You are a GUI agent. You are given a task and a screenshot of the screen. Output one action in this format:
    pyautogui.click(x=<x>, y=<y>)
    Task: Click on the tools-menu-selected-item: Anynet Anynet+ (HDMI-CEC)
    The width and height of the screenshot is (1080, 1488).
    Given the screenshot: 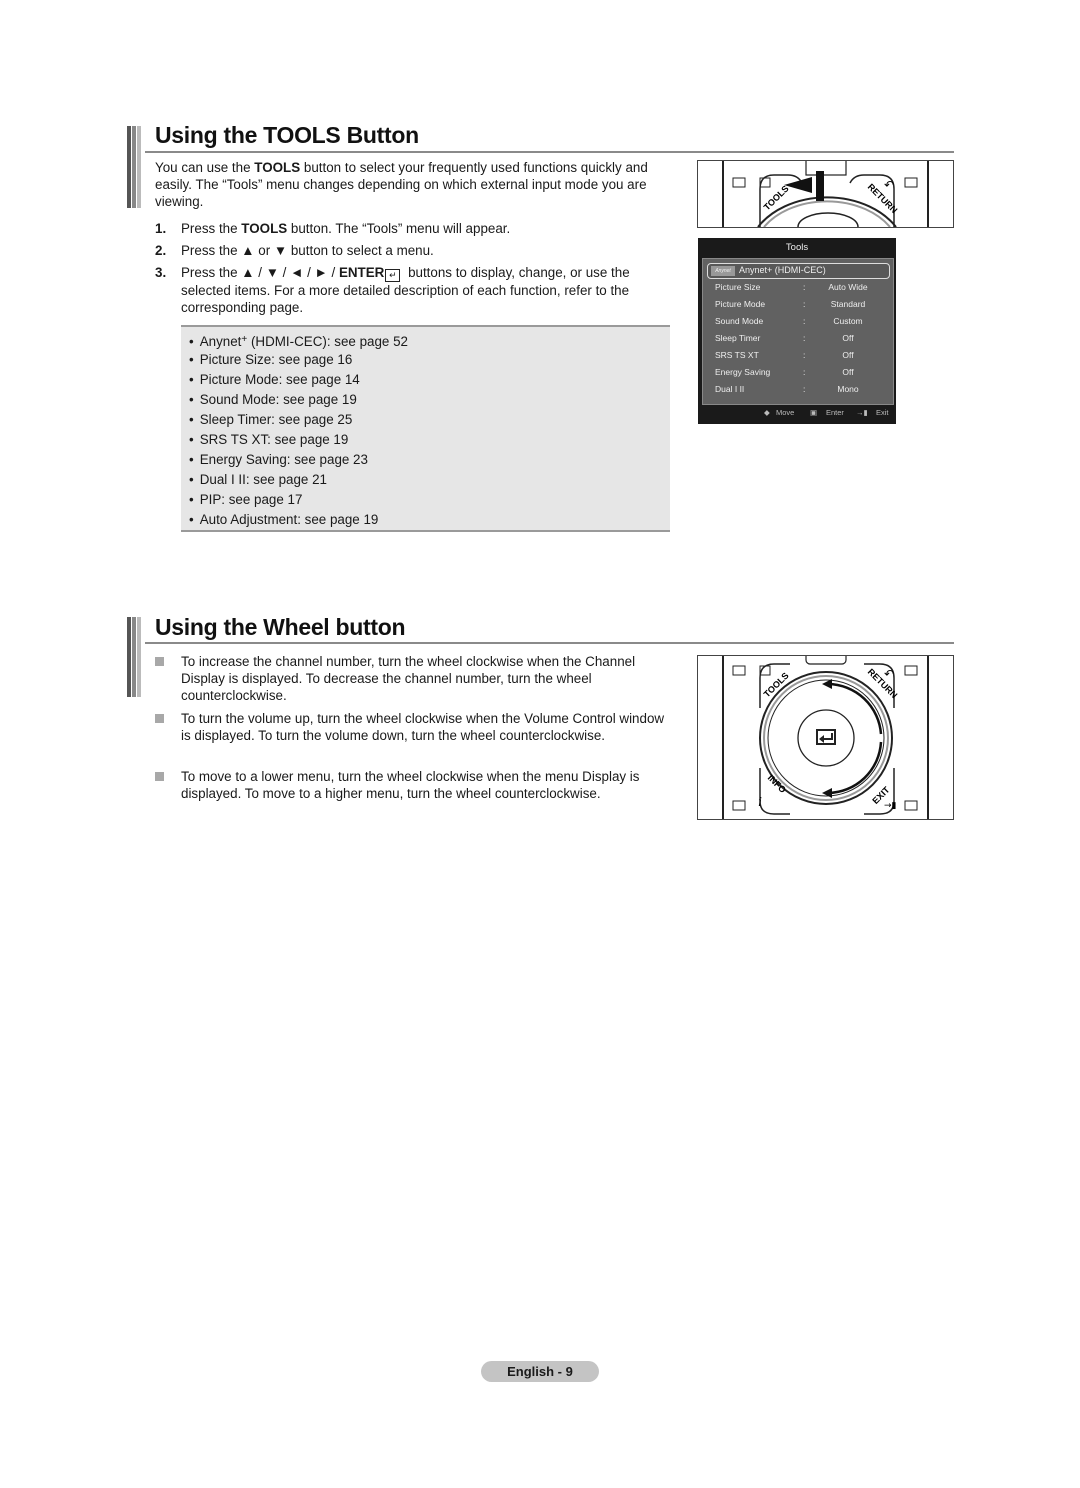 What is the action you would take?
    pyautogui.click(x=798, y=271)
    